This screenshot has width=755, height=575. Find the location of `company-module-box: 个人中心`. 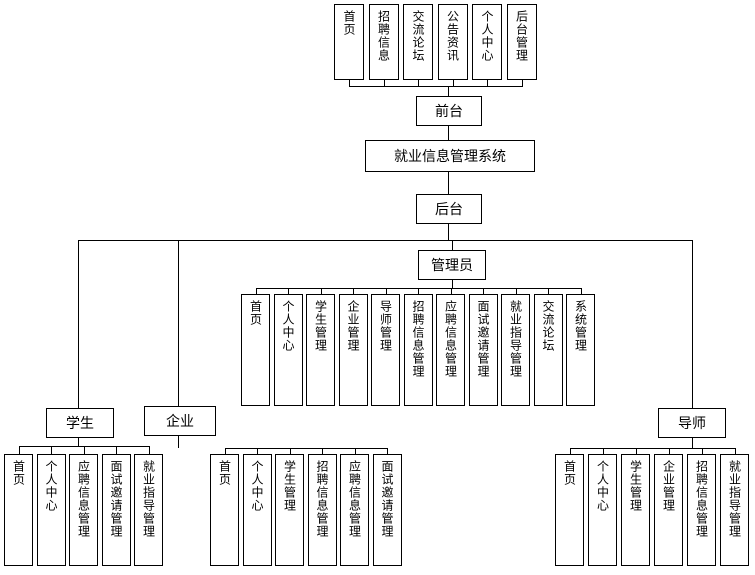

company-module-box: 个人中心 is located at coordinates (257, 510).